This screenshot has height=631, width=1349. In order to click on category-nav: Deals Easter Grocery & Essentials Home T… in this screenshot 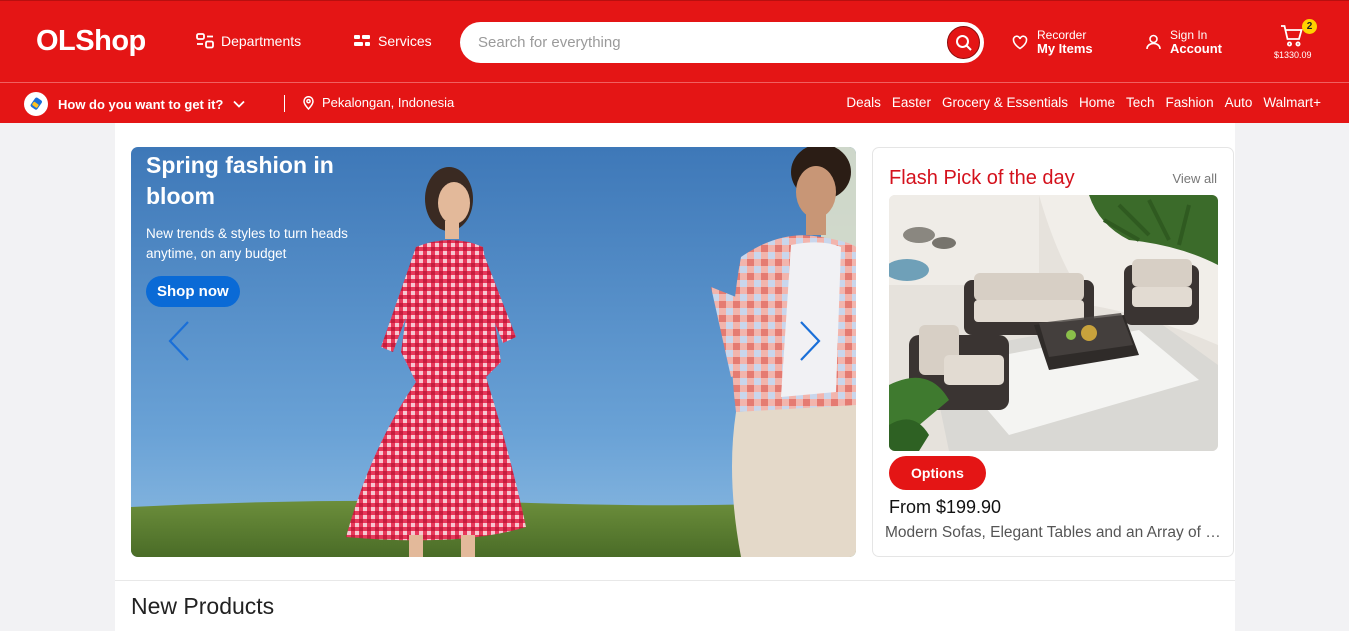, I will do `click(1083, 102)`.